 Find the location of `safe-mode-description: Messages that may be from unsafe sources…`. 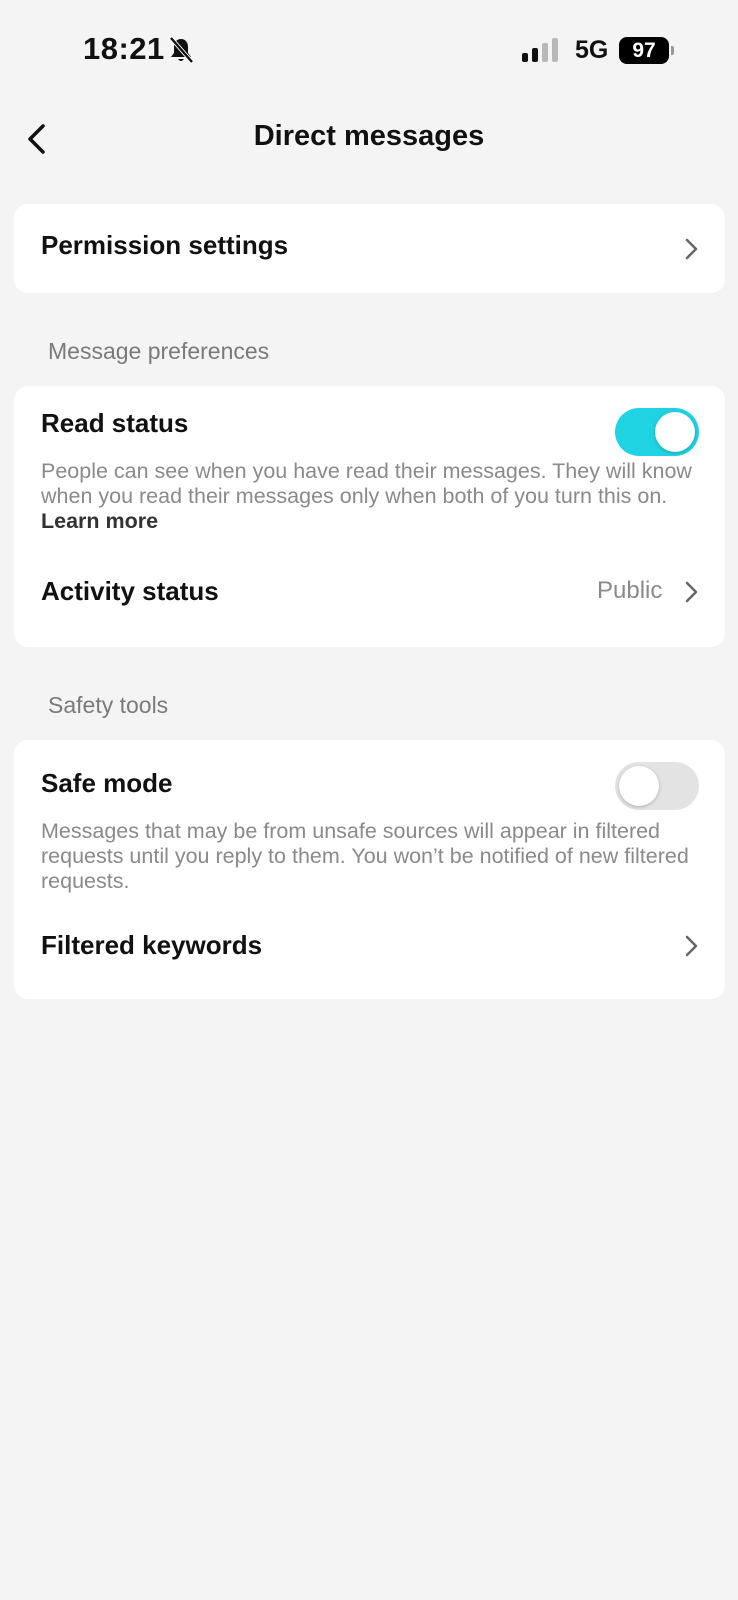

safe-mode-description: Messages that may be from unsafe sources… is located at coordinates (365, 856).